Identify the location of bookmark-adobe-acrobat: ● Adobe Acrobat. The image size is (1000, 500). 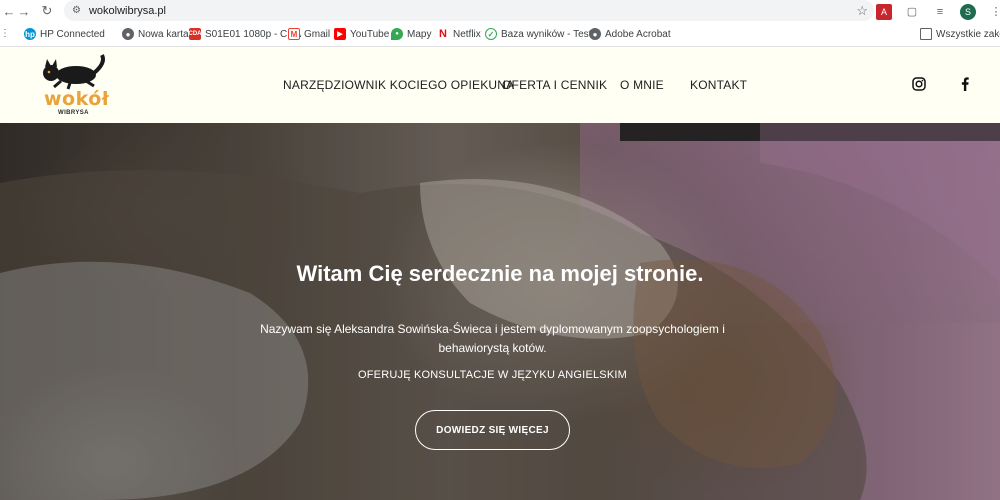
(630, 34).